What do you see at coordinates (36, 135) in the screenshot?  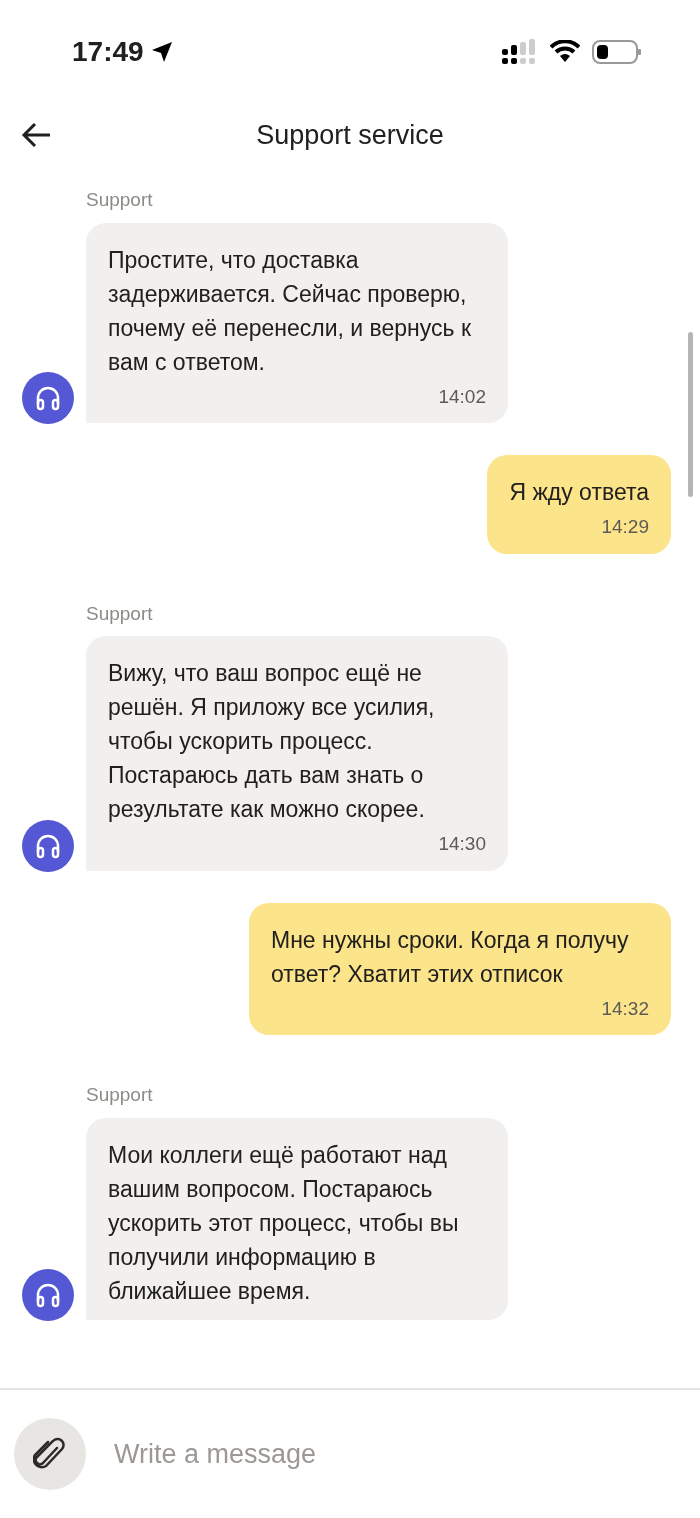 I see `back-arrow-icon` at bounding box center [36, 135].